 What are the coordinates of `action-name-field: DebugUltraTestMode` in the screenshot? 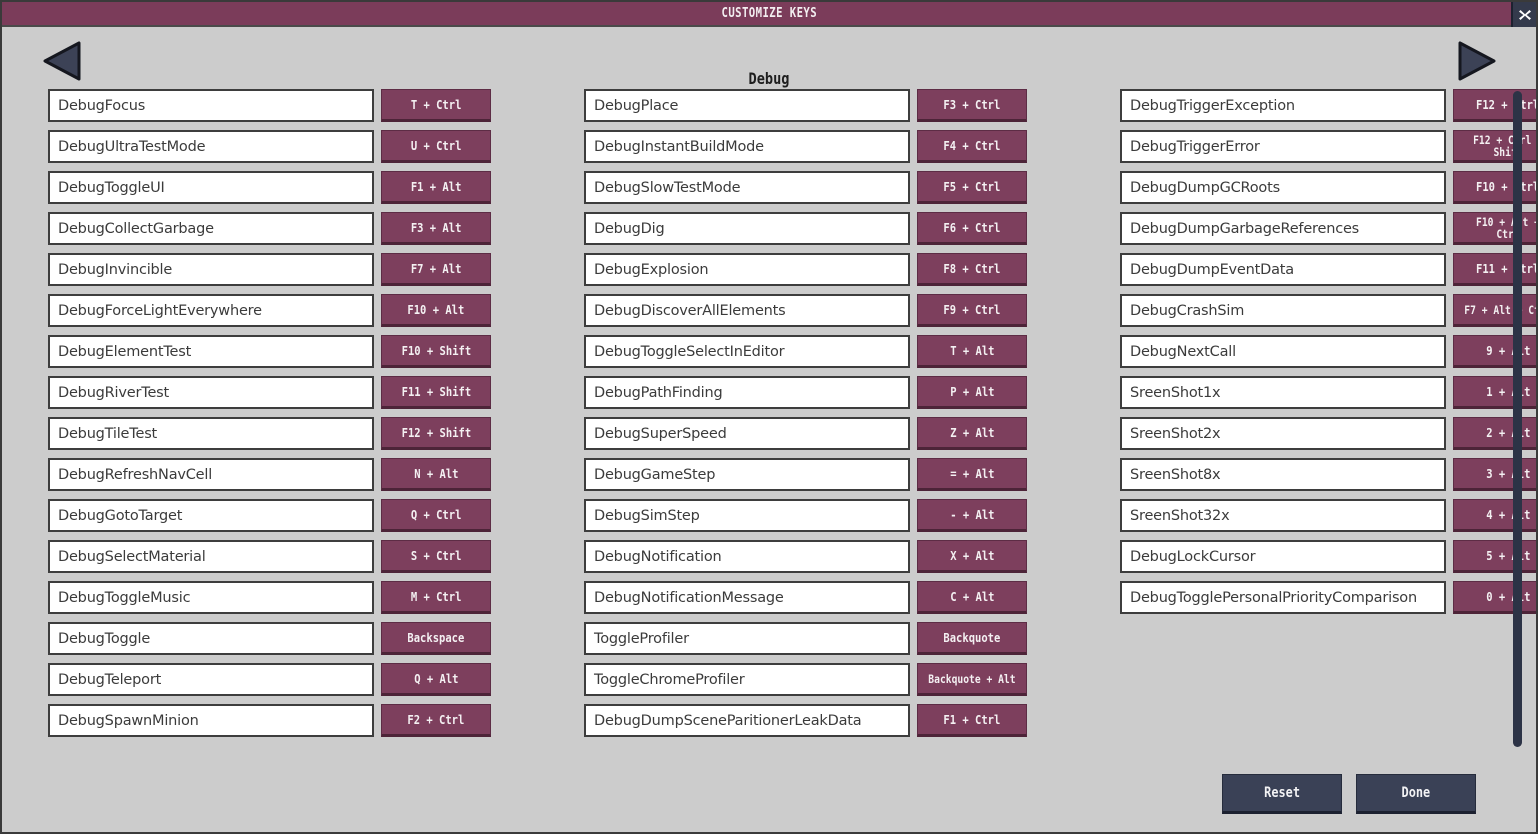 It's located at (211, 146).